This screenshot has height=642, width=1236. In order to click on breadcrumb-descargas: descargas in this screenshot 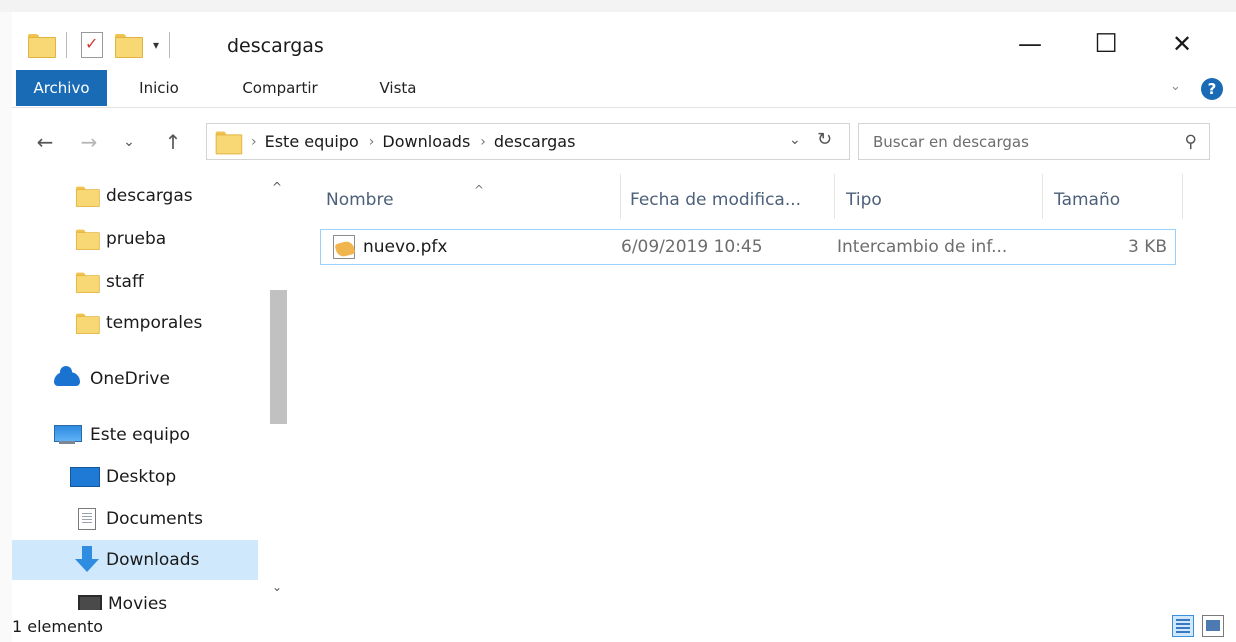, I will do `click(535, 141)`.